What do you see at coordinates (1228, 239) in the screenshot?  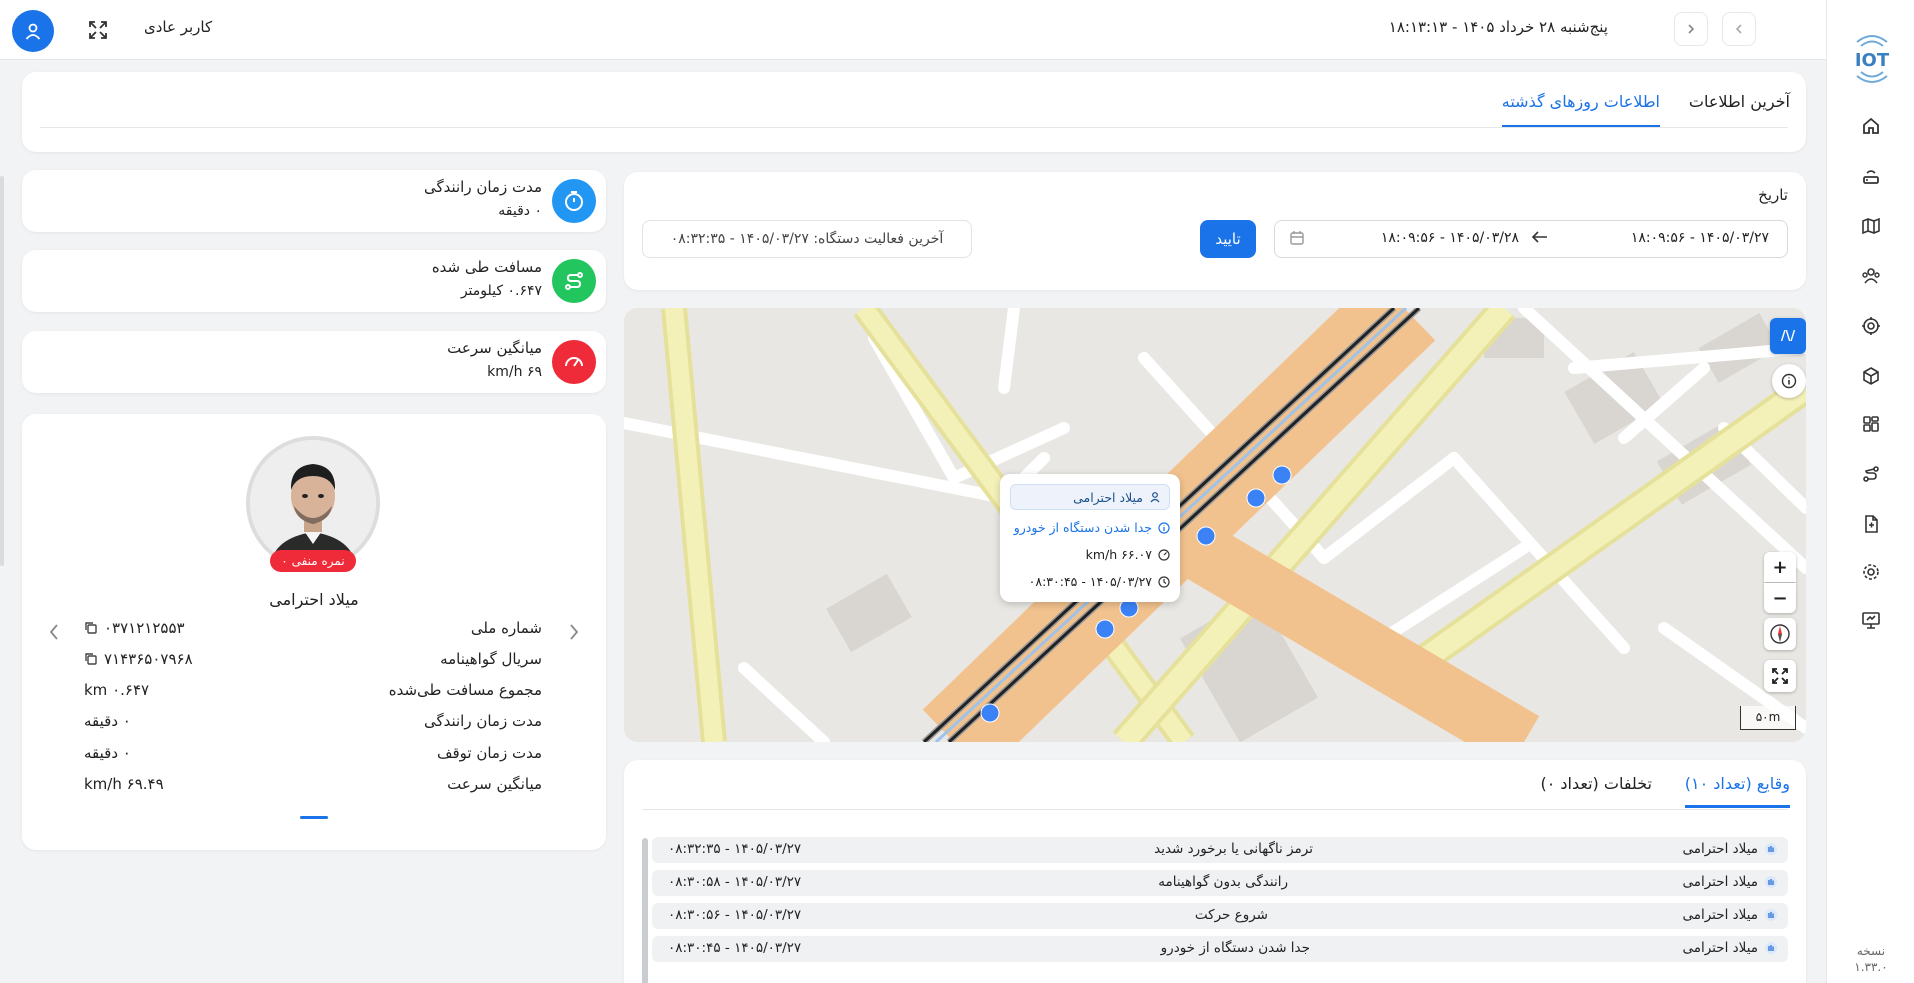 I see `confirm-button: تایید` at bounding box center [1228, 239].